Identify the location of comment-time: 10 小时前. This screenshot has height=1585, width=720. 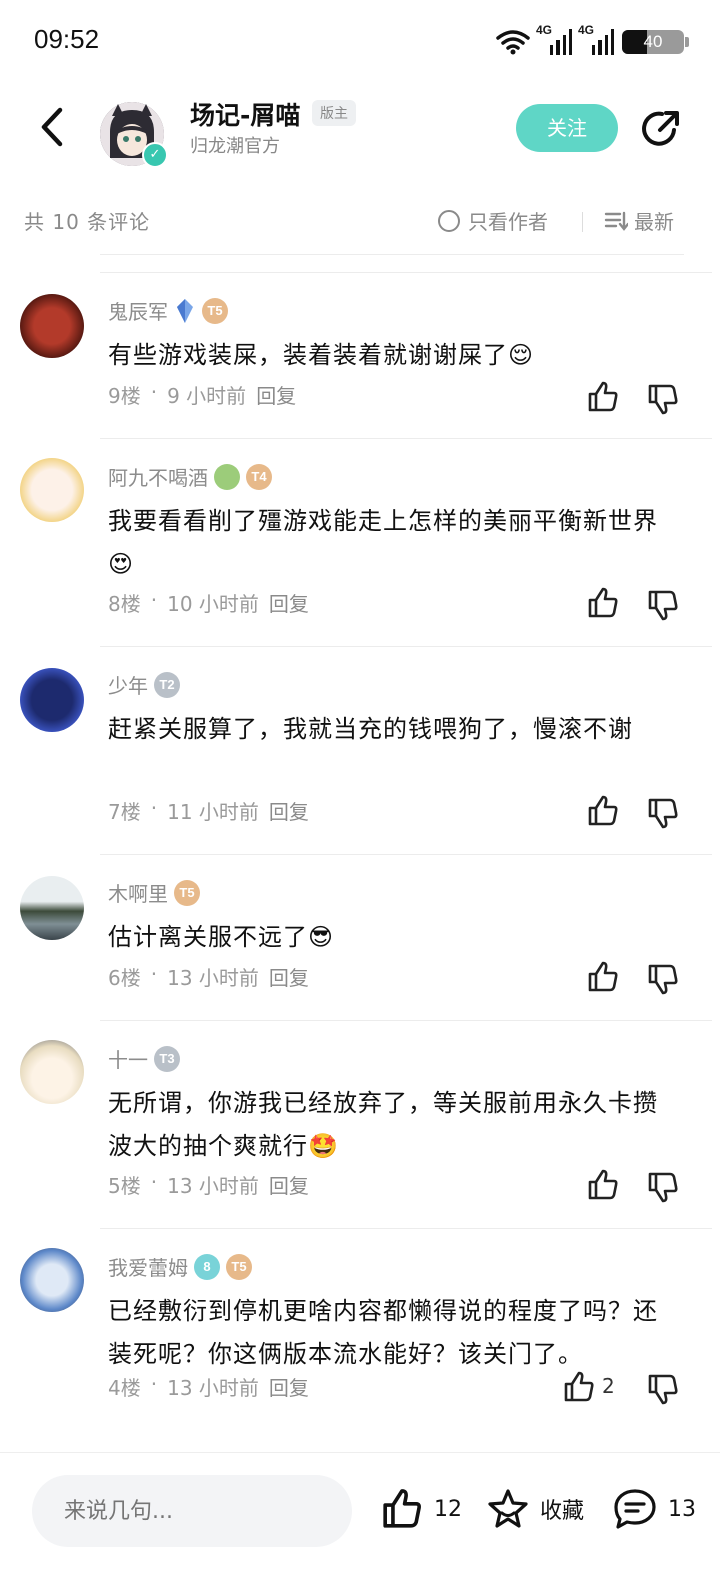
(213, 604).